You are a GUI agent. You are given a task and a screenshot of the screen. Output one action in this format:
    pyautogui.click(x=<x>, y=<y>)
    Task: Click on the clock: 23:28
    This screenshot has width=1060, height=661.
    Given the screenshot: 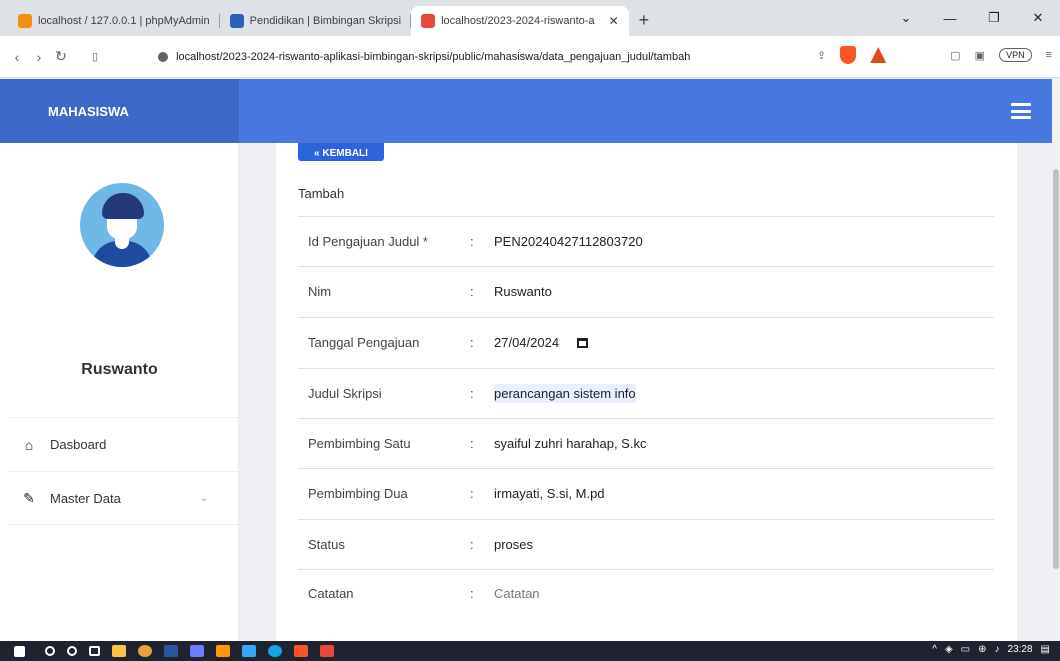 What is the action you would take?
    pyautogui.click(x=1020, y=649)
    